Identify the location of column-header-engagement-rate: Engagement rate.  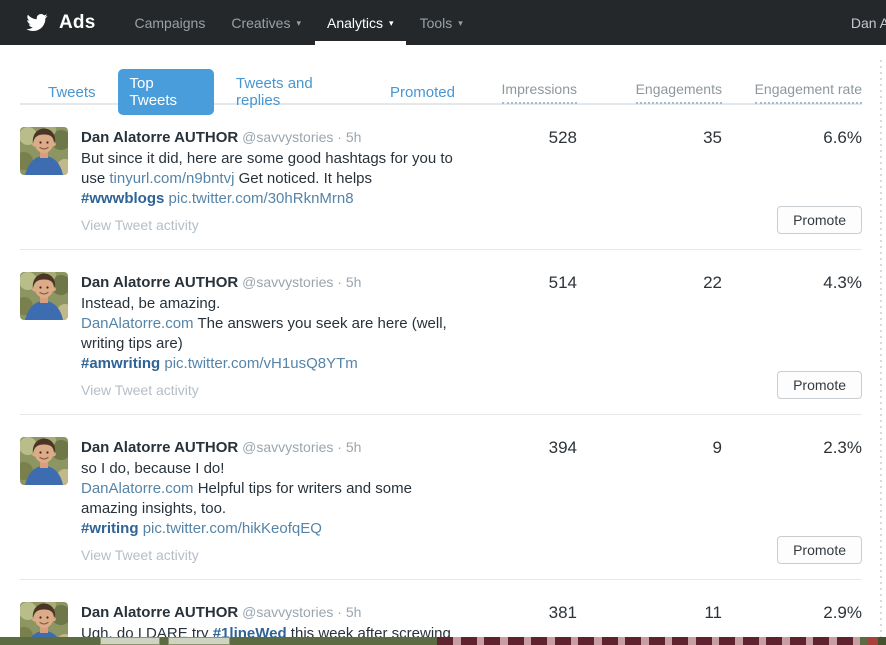
(792, 92).